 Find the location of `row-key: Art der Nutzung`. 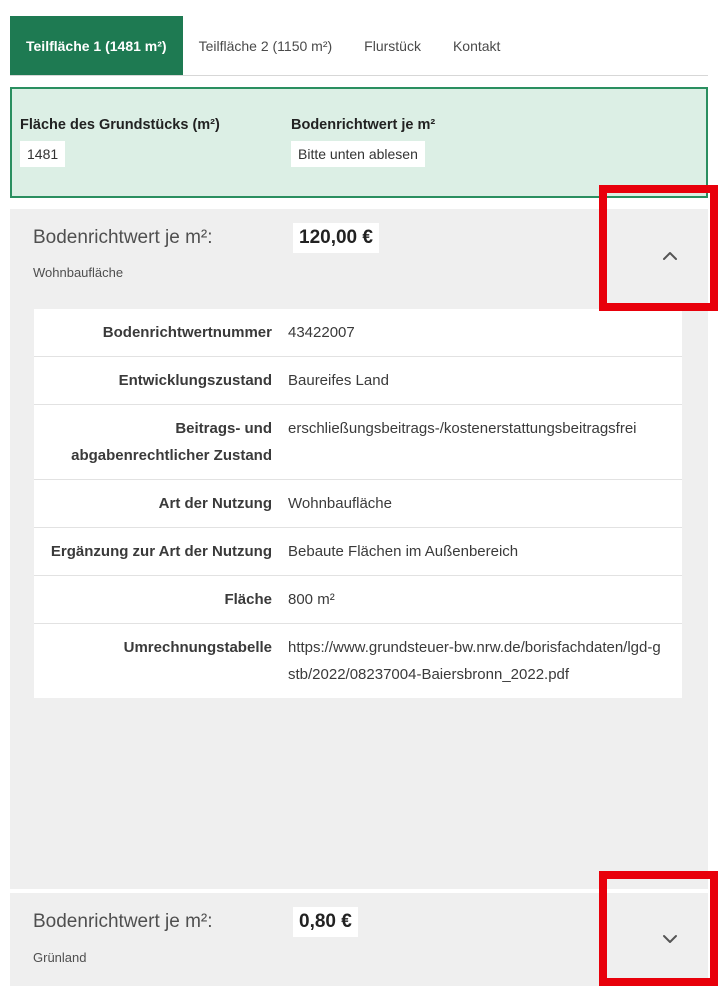

row-key: Art der Nutzung is located at coordinates (215, 503).